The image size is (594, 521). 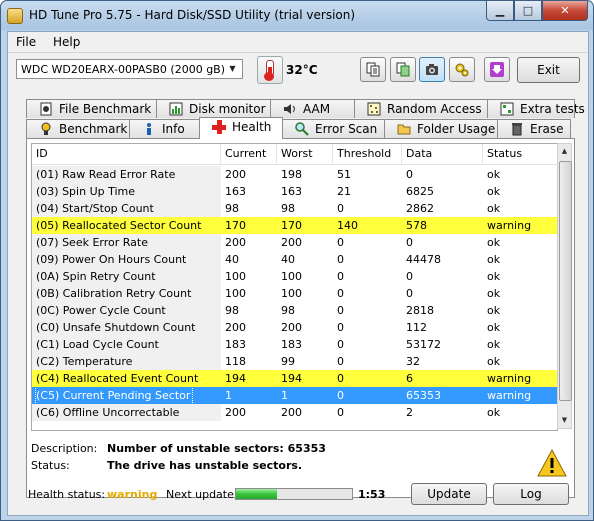 I want to click on minimize-button: ▁, so click(x=500, y=11).